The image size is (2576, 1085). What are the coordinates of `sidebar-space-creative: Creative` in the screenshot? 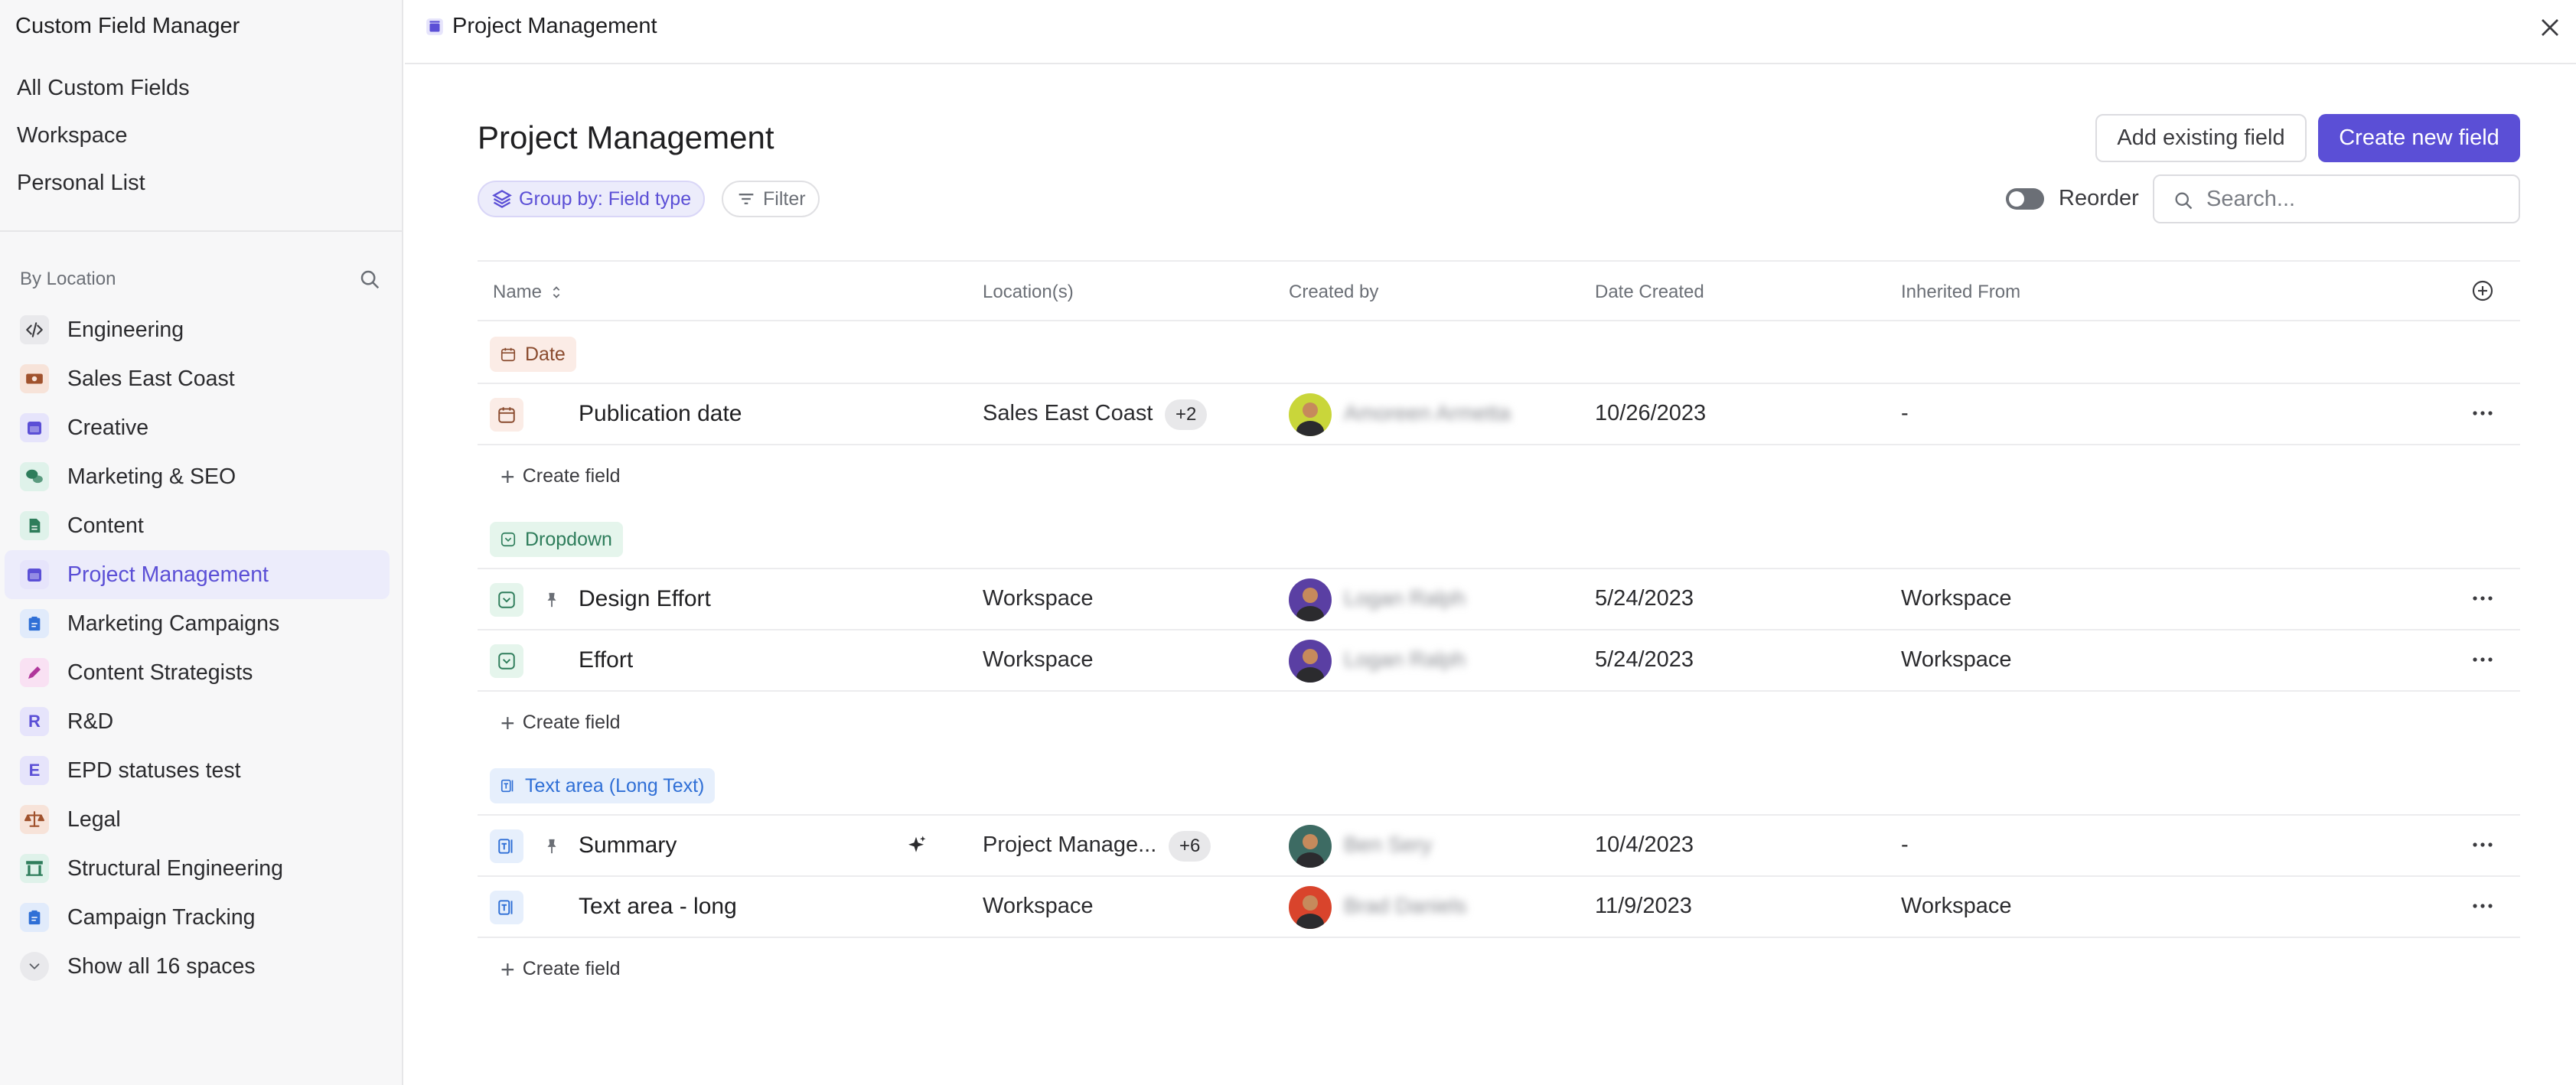 It's located at (201, 427).